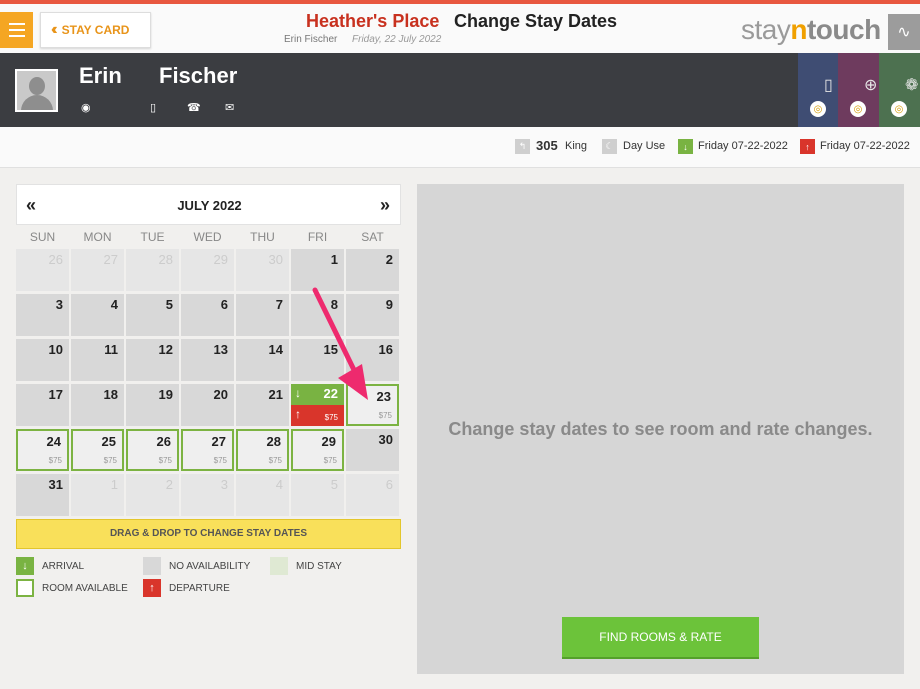  Describe the element at coordinates (25, 566) in the screenshot. I see `legend-arrival-swatch: ↓` at that location.